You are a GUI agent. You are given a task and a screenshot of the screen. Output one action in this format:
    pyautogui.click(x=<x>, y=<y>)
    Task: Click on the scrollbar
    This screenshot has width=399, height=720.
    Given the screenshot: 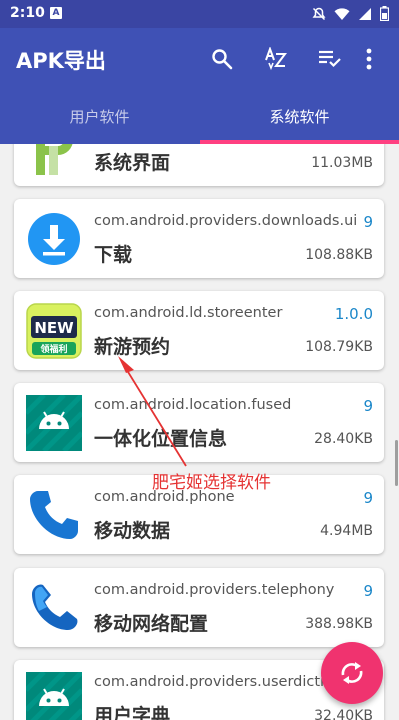 What is the action you would take?
    pyautogui.click(x=396, y=463)
    